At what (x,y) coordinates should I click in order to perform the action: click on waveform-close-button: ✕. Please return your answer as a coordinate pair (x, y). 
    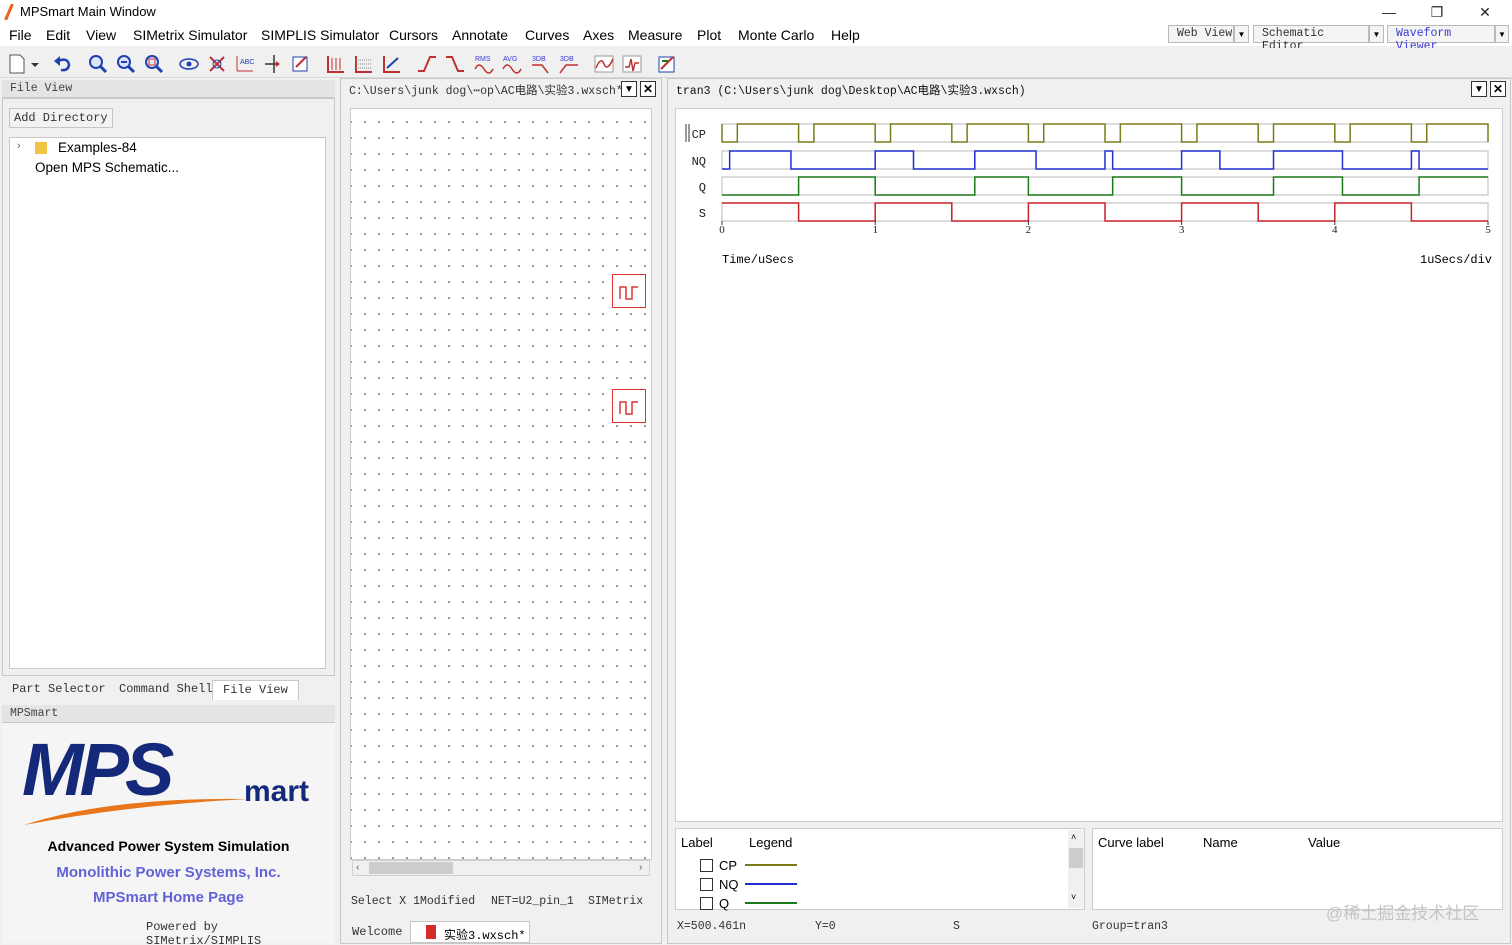
    Looking at the image, I should click on (1498, 89).